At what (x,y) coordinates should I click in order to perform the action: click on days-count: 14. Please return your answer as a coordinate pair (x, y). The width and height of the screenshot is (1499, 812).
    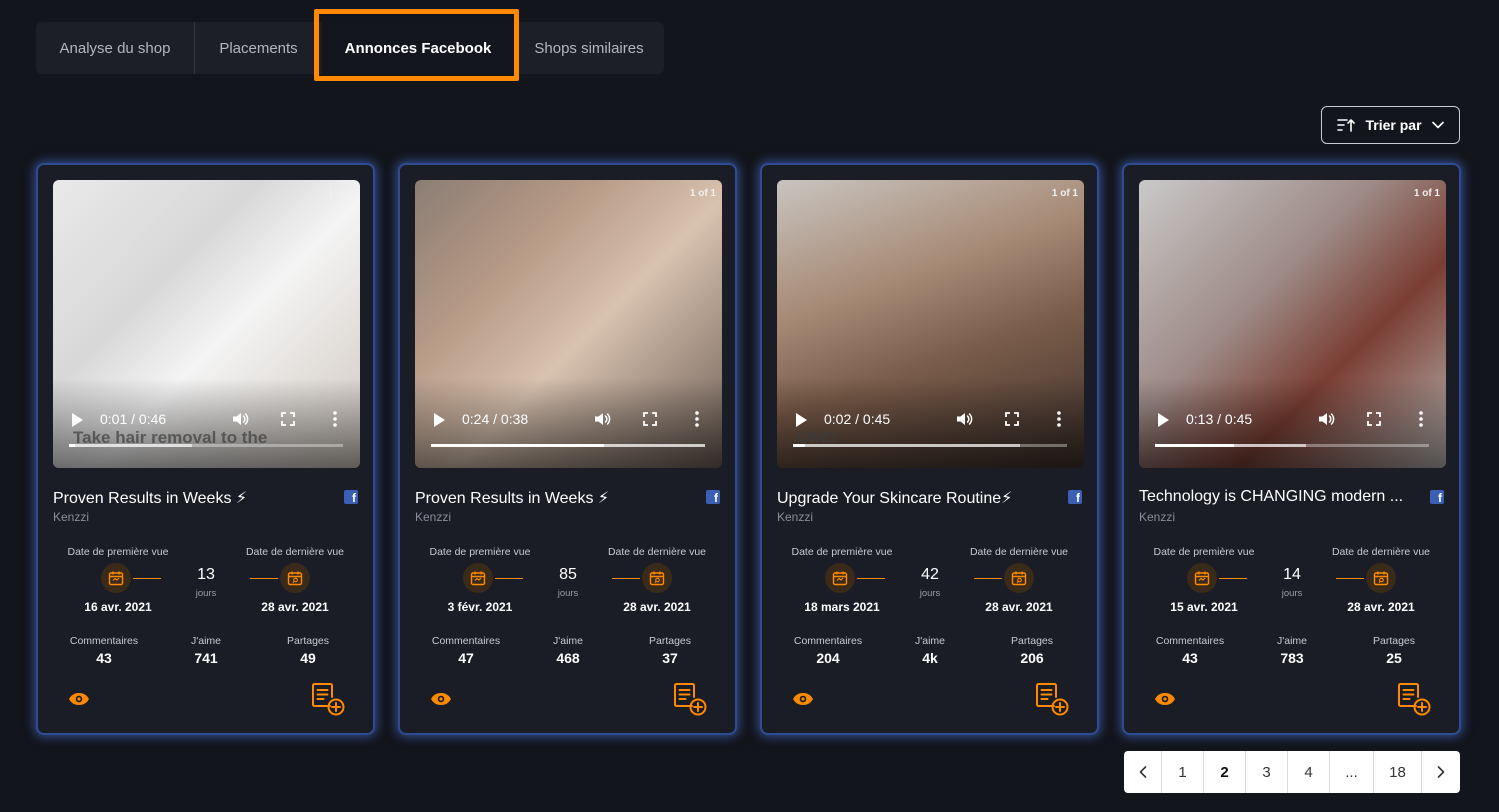
    Looking at the image, I should click on (1292, 574).